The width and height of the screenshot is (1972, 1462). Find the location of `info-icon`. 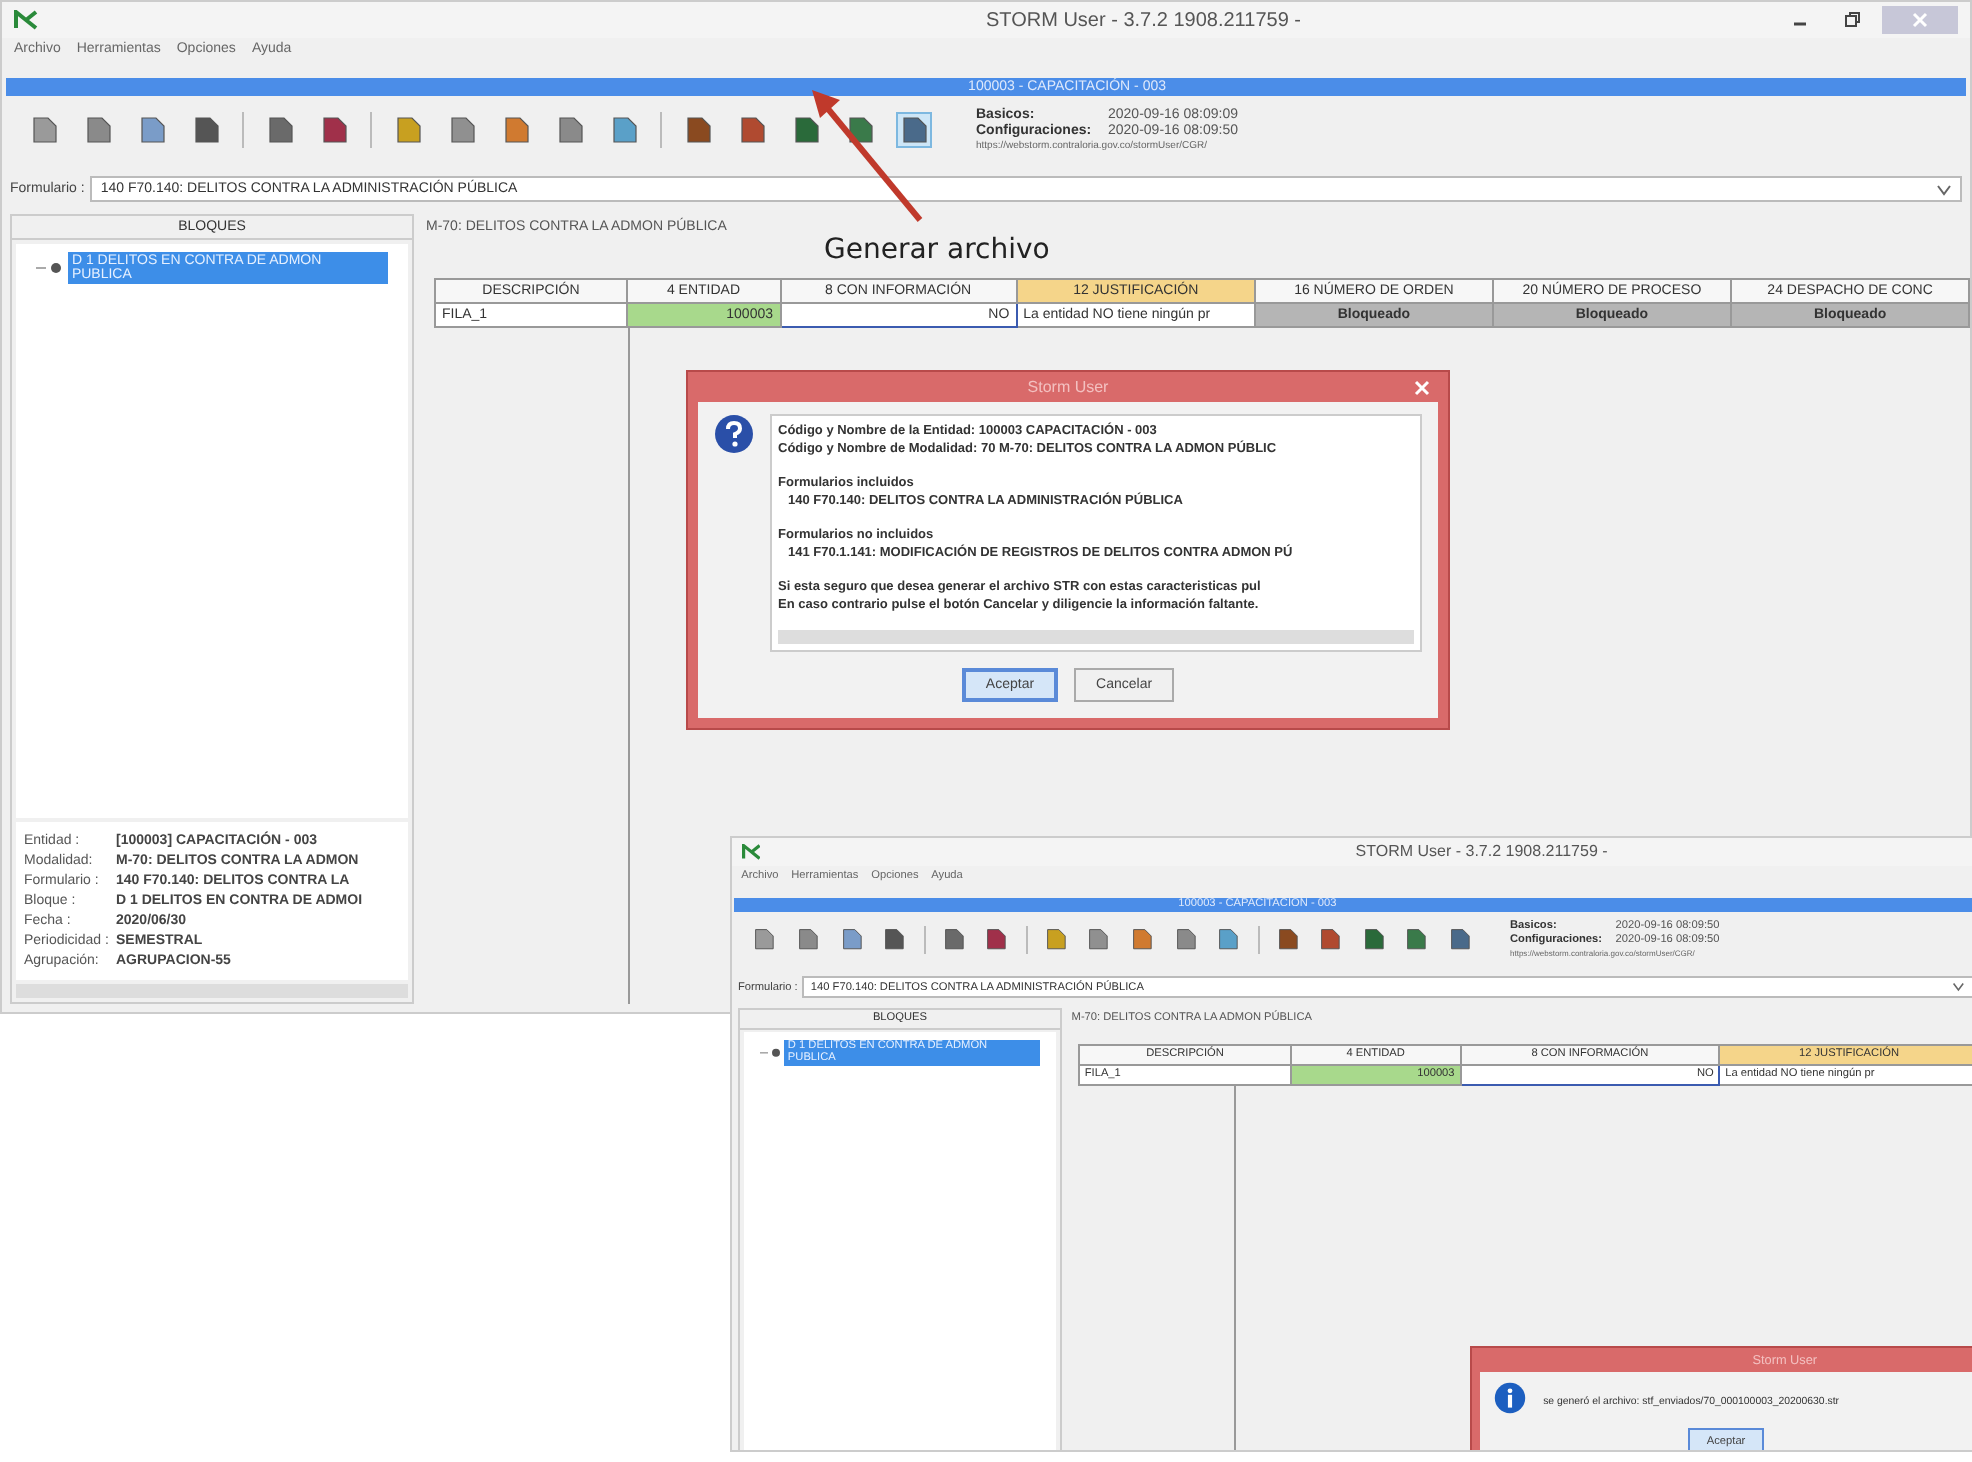

info-icon is located at coordinates (1509, 1398).